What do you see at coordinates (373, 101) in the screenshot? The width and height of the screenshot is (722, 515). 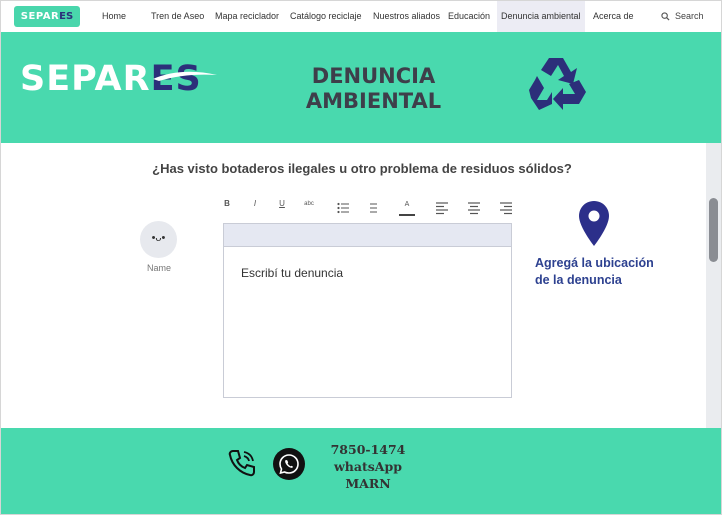 I see `page-title-line2: AMBIENTAL` at bounding box center [373, 101].